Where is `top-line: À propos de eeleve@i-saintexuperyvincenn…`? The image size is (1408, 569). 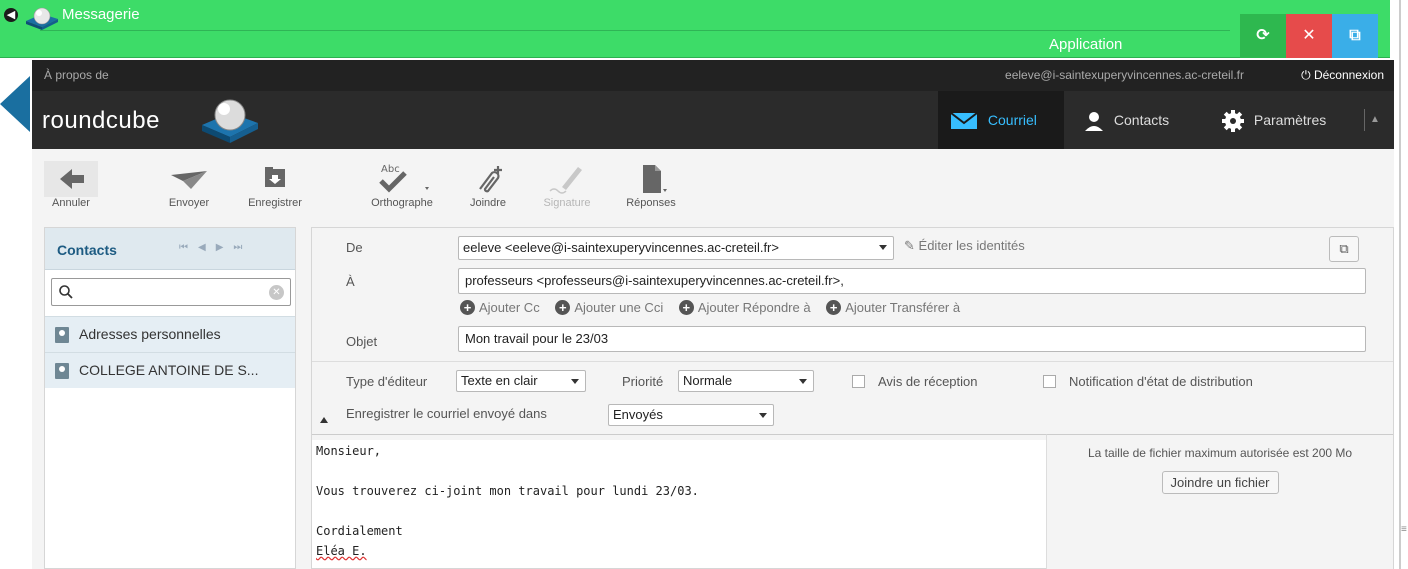
top-line: À propos de eeleve@i-saintexuperyvincenn… is located at coordinates (713, 75).